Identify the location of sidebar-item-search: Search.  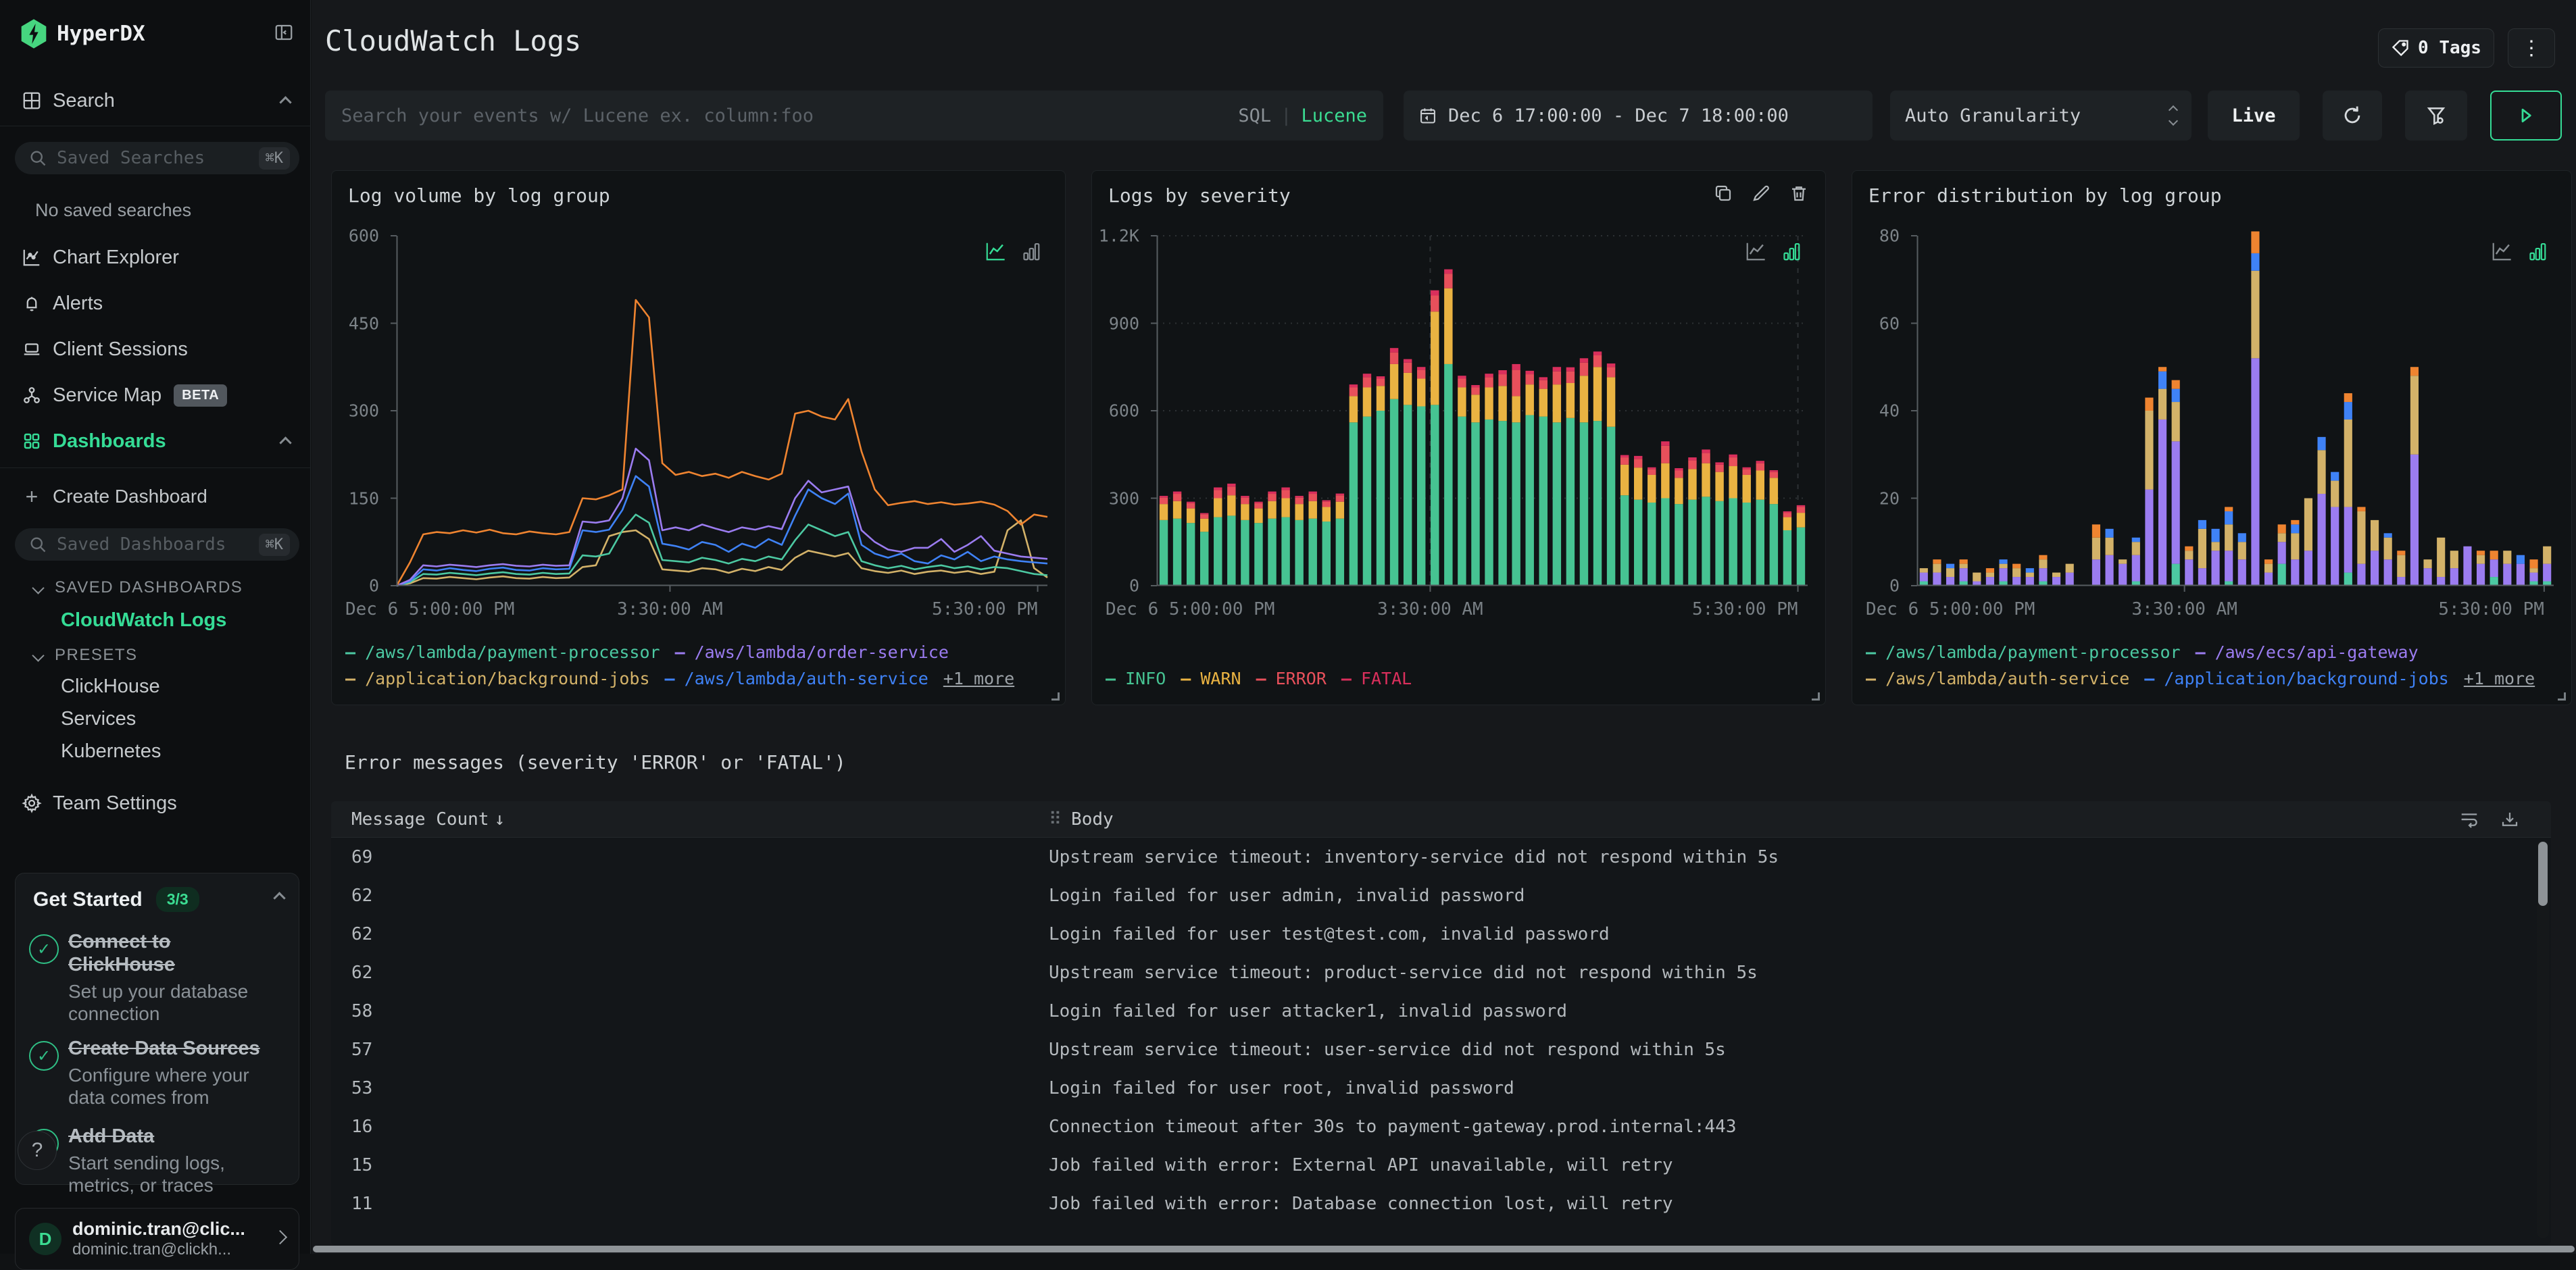
(155, 100).